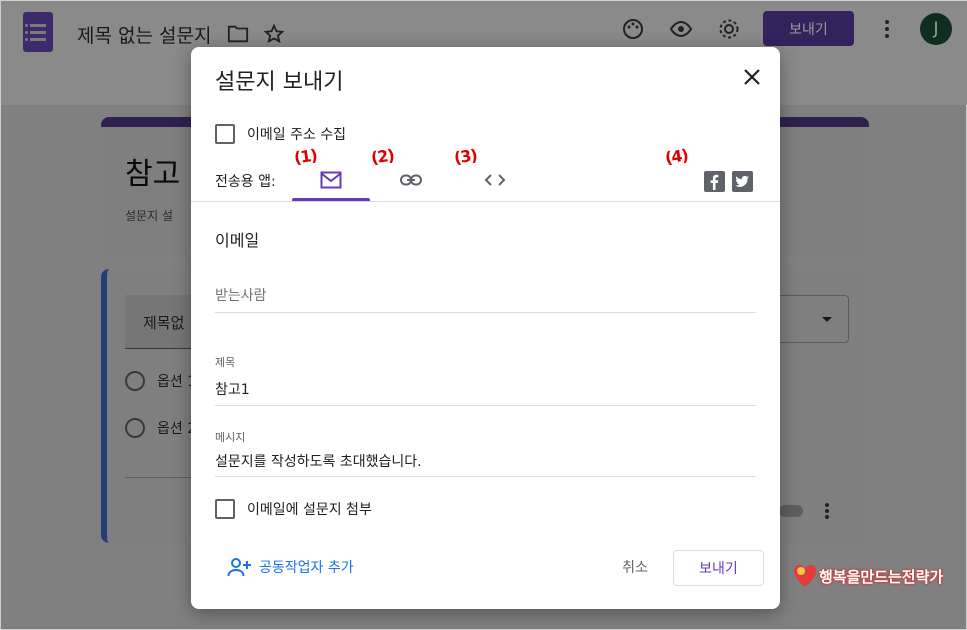 This screenshot has height=630, width=967. Describe the element at coordinates (306, 568) in the screenshot. I see `add-collaborator-label: 공동작업자 추가` at that location.